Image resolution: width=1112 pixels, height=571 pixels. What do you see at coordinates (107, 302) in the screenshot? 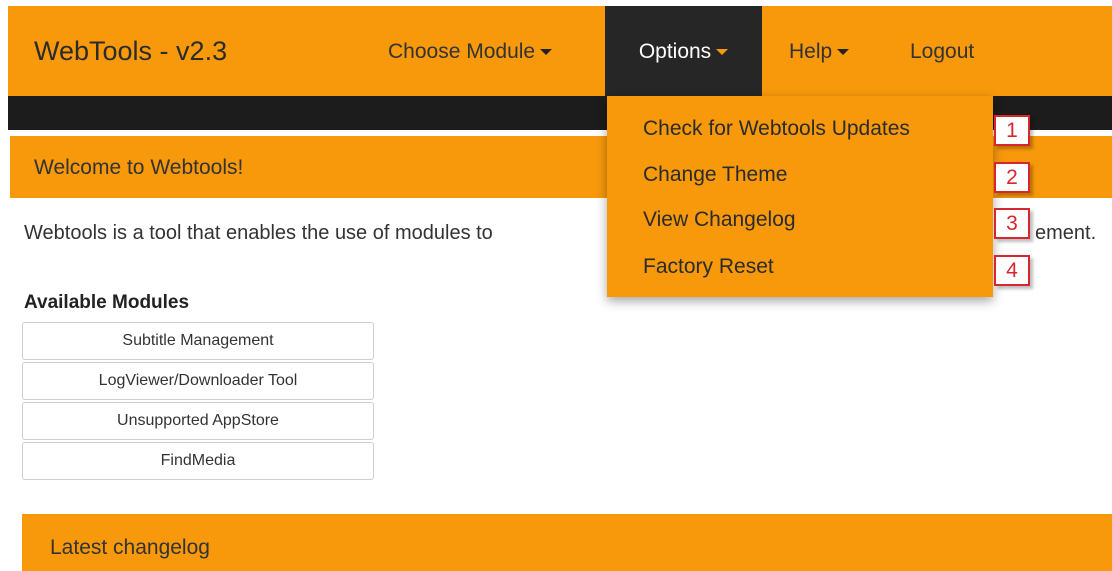
I see `available-modules-heading: Available Modules` at bounding box center [107, 302].